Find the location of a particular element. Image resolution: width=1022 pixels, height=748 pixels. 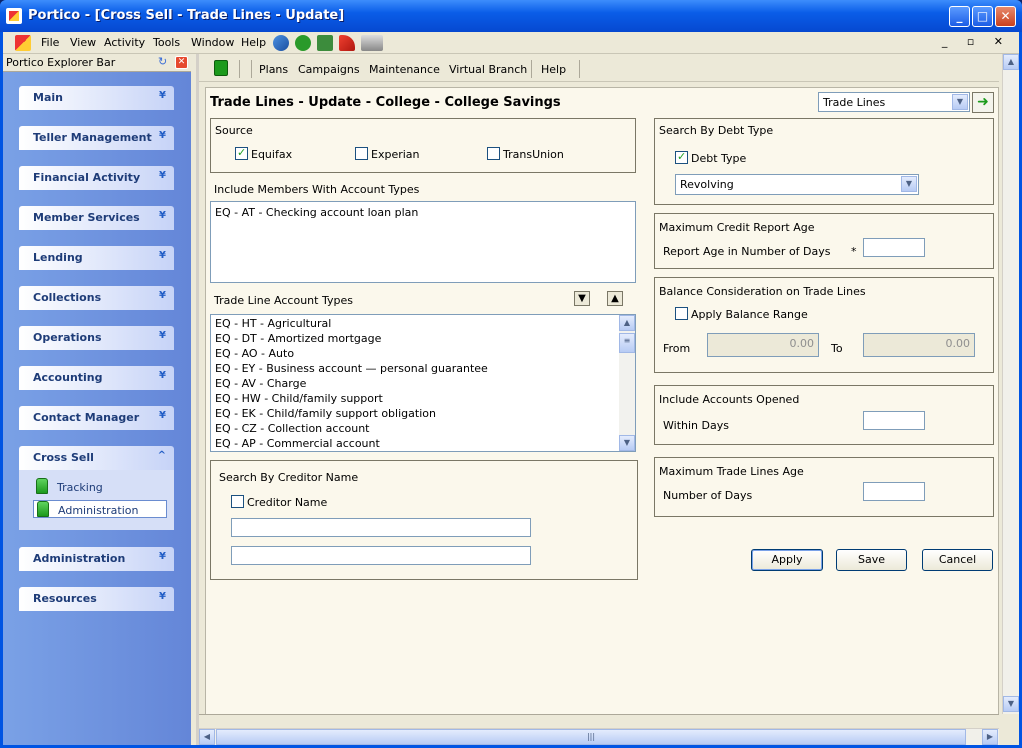

mdi-window-controls: _ ▫ ✕ is located at coordinates (976, 41).